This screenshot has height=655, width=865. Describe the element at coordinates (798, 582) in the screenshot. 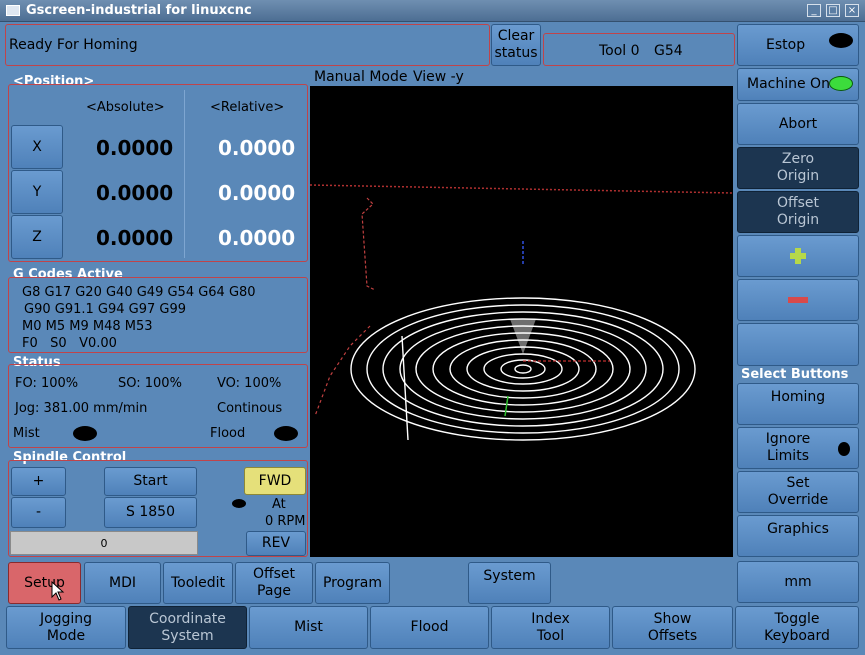

I see `units-button: mm` at that location.